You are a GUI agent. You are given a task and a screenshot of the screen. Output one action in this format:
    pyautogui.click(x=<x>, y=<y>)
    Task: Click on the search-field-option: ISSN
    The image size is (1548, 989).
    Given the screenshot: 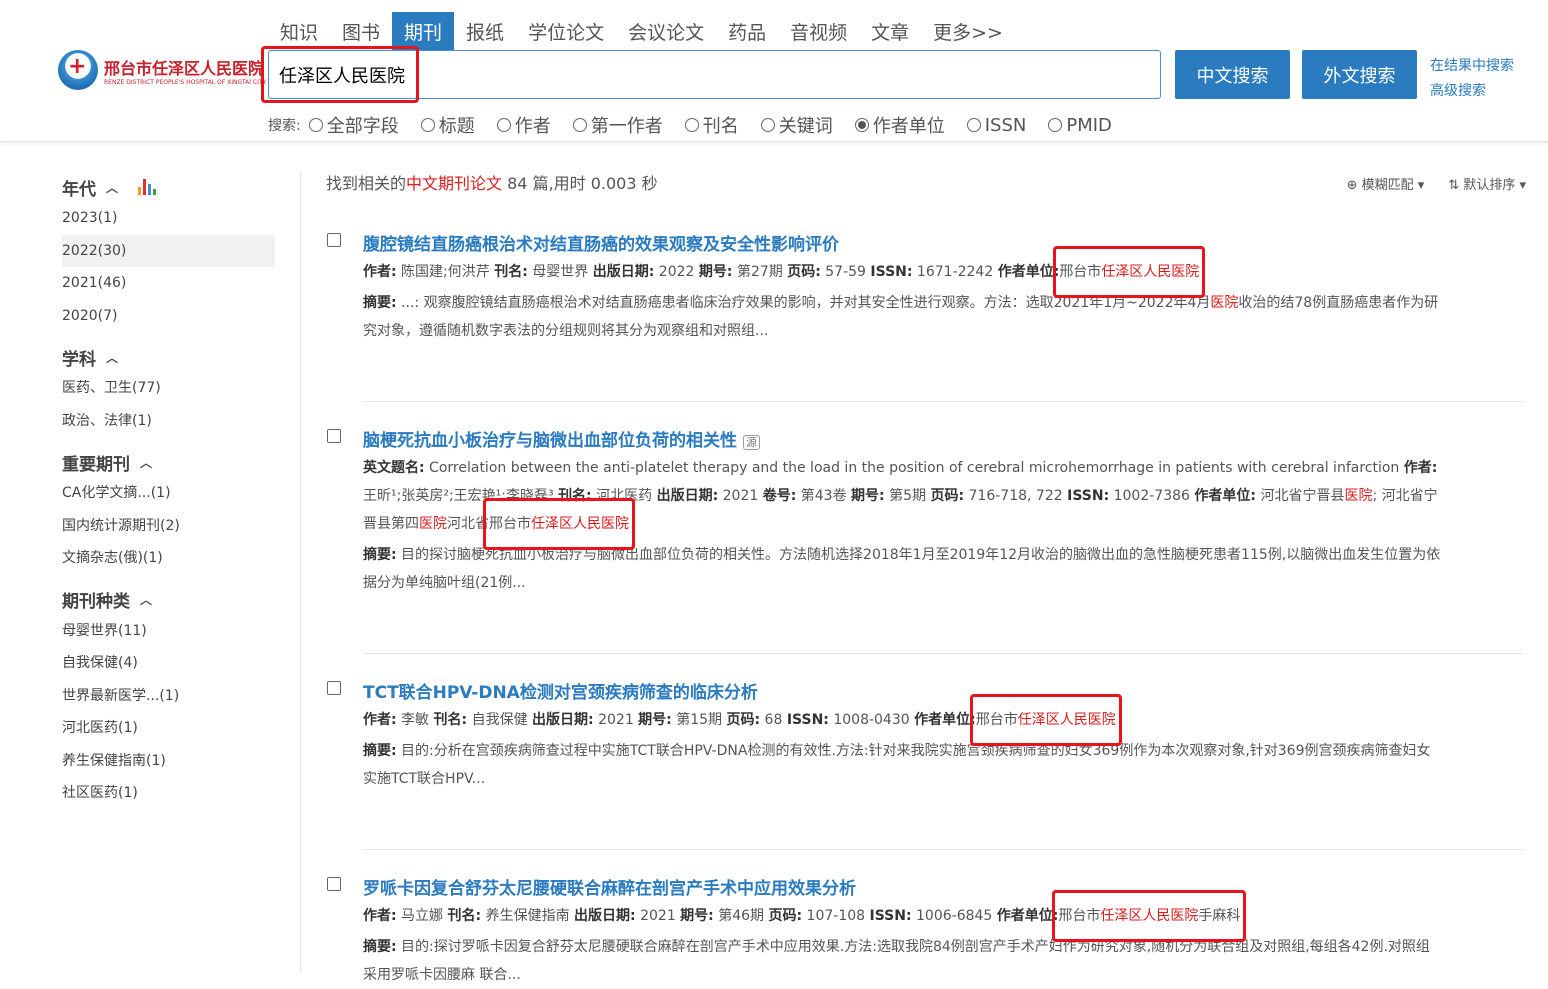 What is the action you would take?
    pyautogui.click(x=996, y=125)
    